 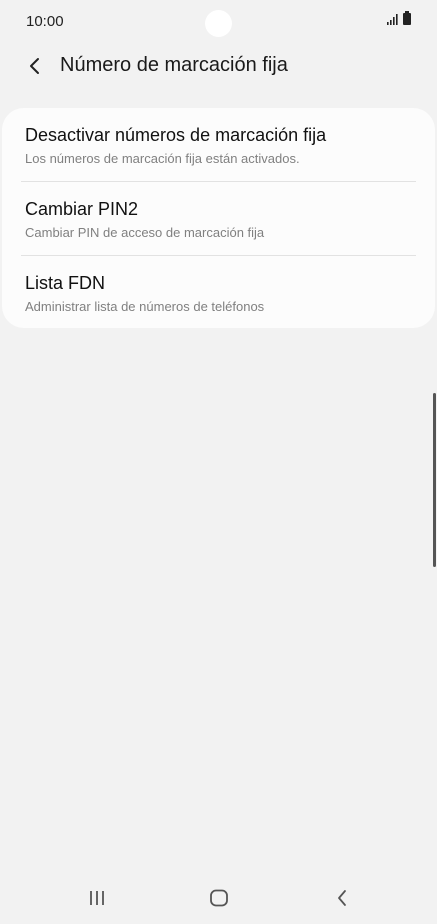 I want to click on status-bar: 10:00, so click(x=218, y=22).